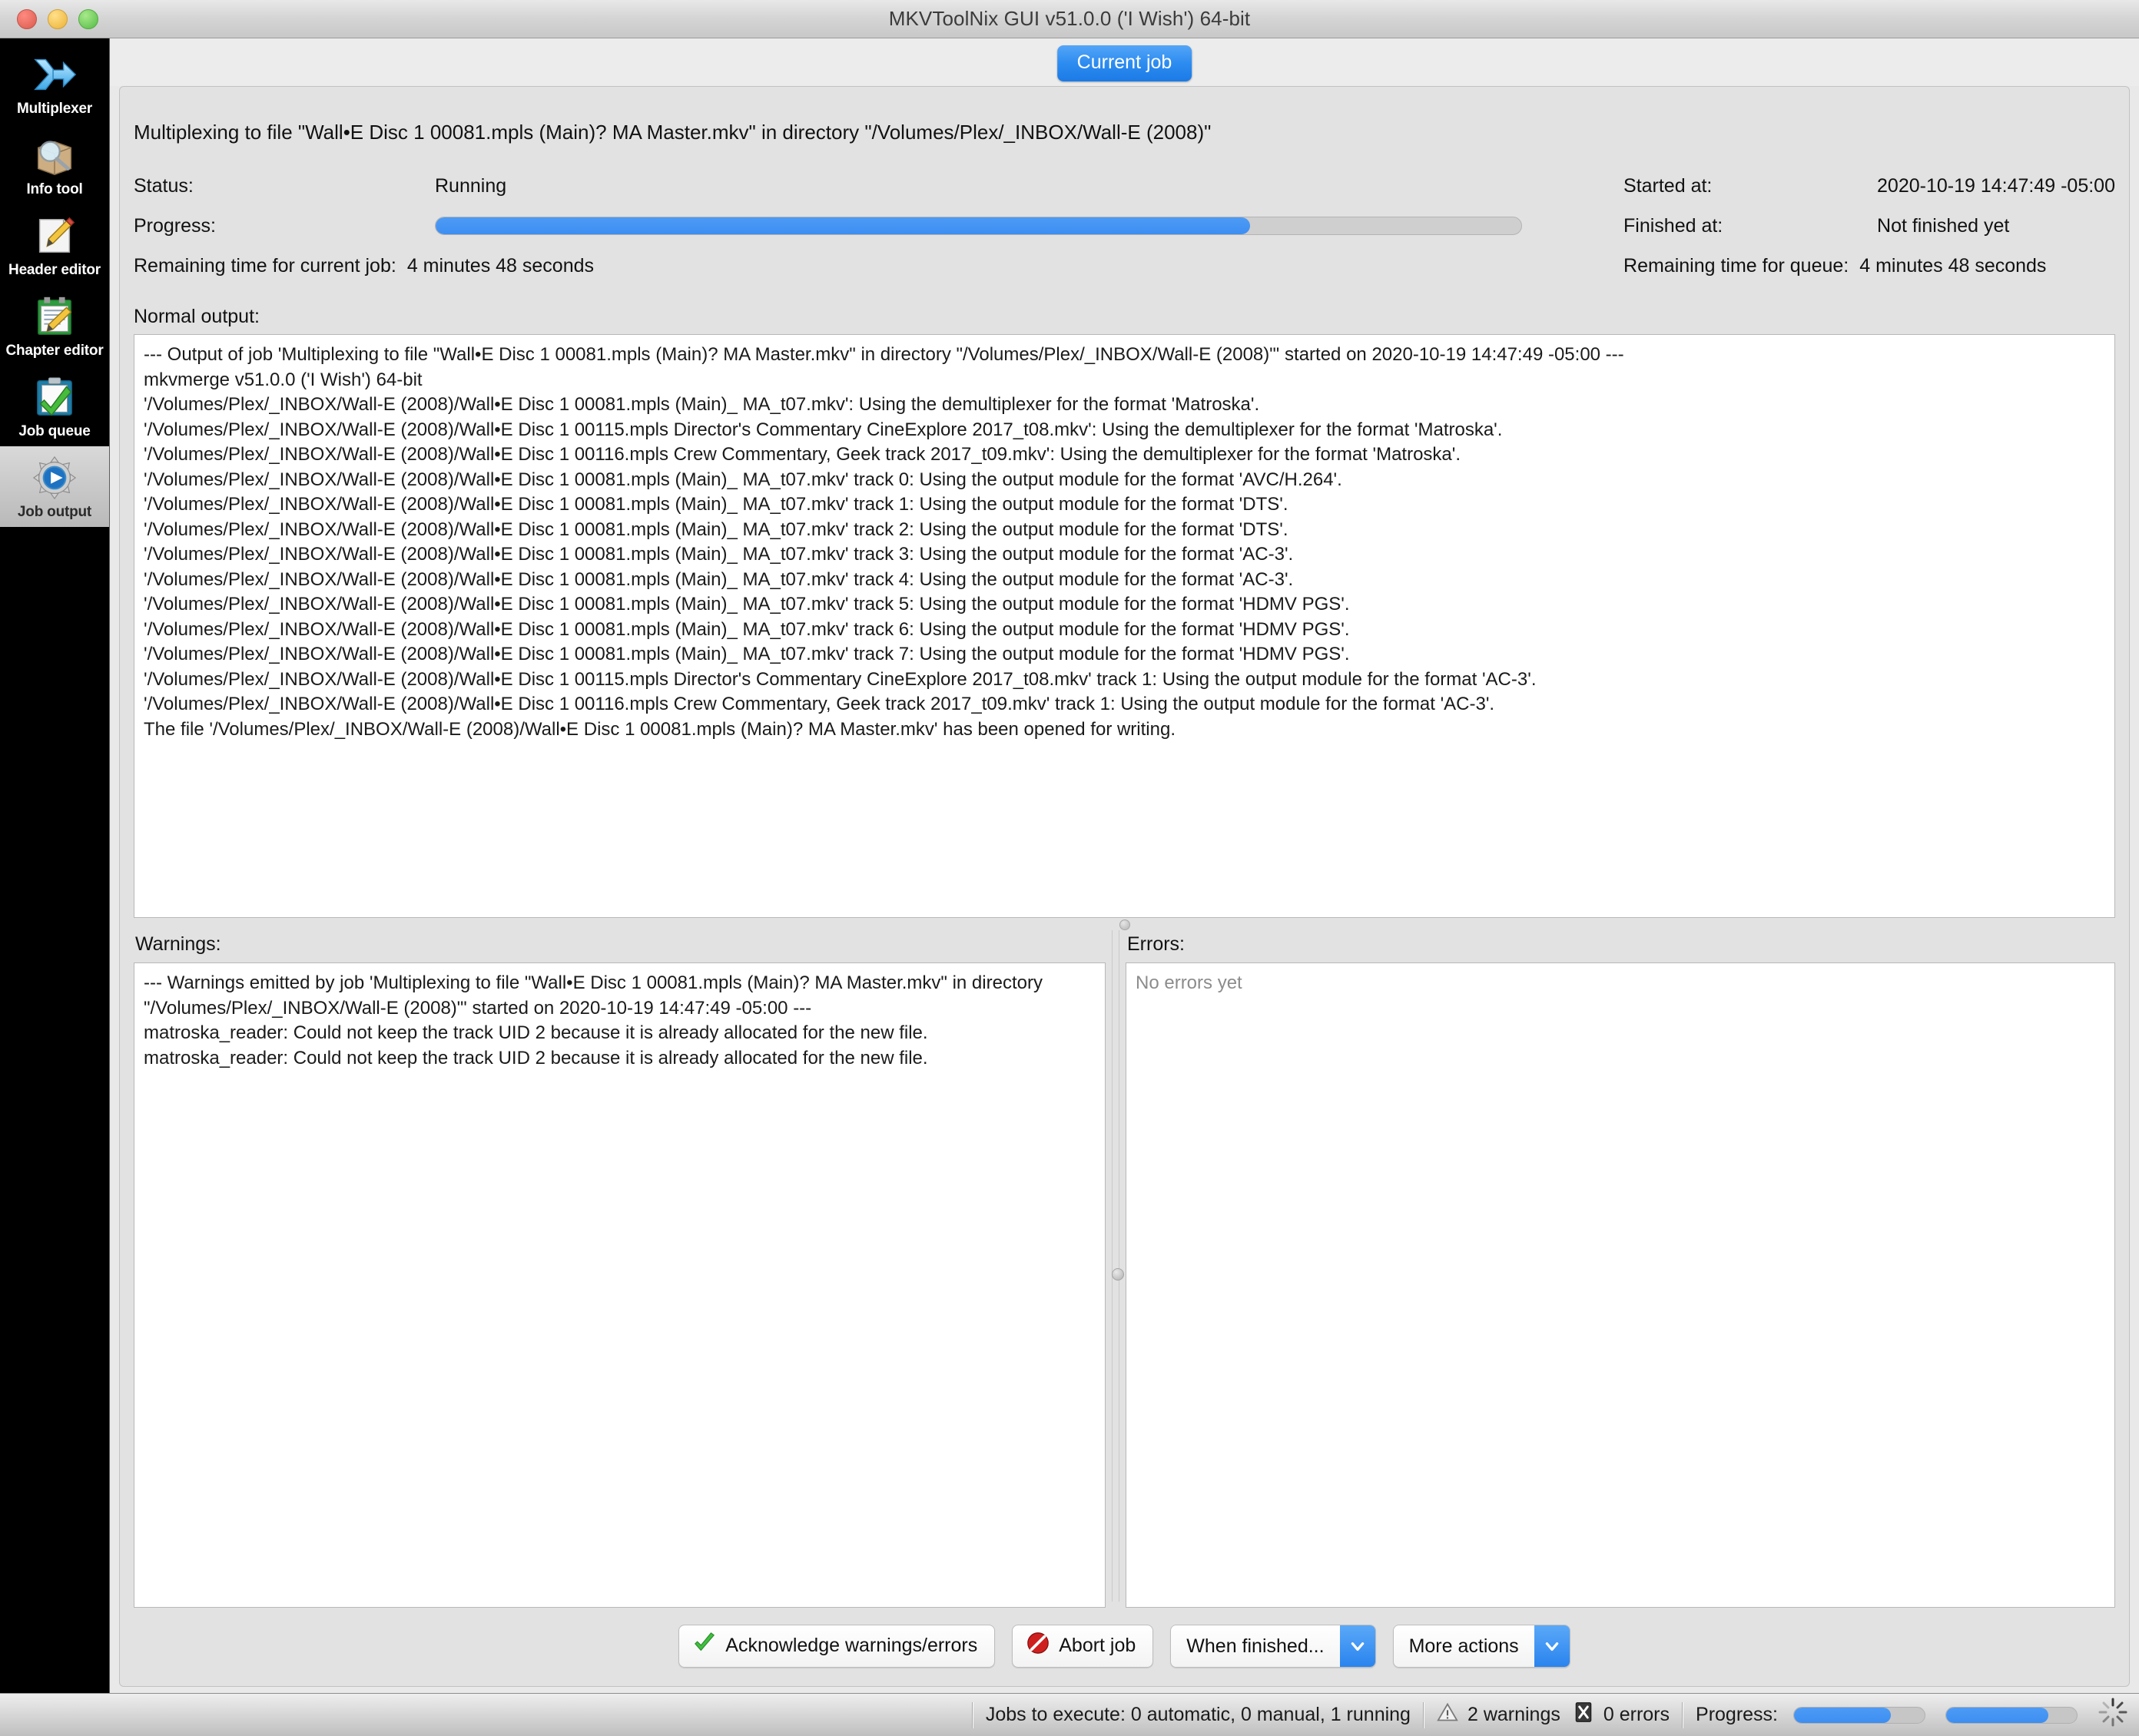 This screenshot has width=2139, height=1736. I want to click on acknowledge-button-label: Acknowledge warnings/errors, so click(851, 1645).